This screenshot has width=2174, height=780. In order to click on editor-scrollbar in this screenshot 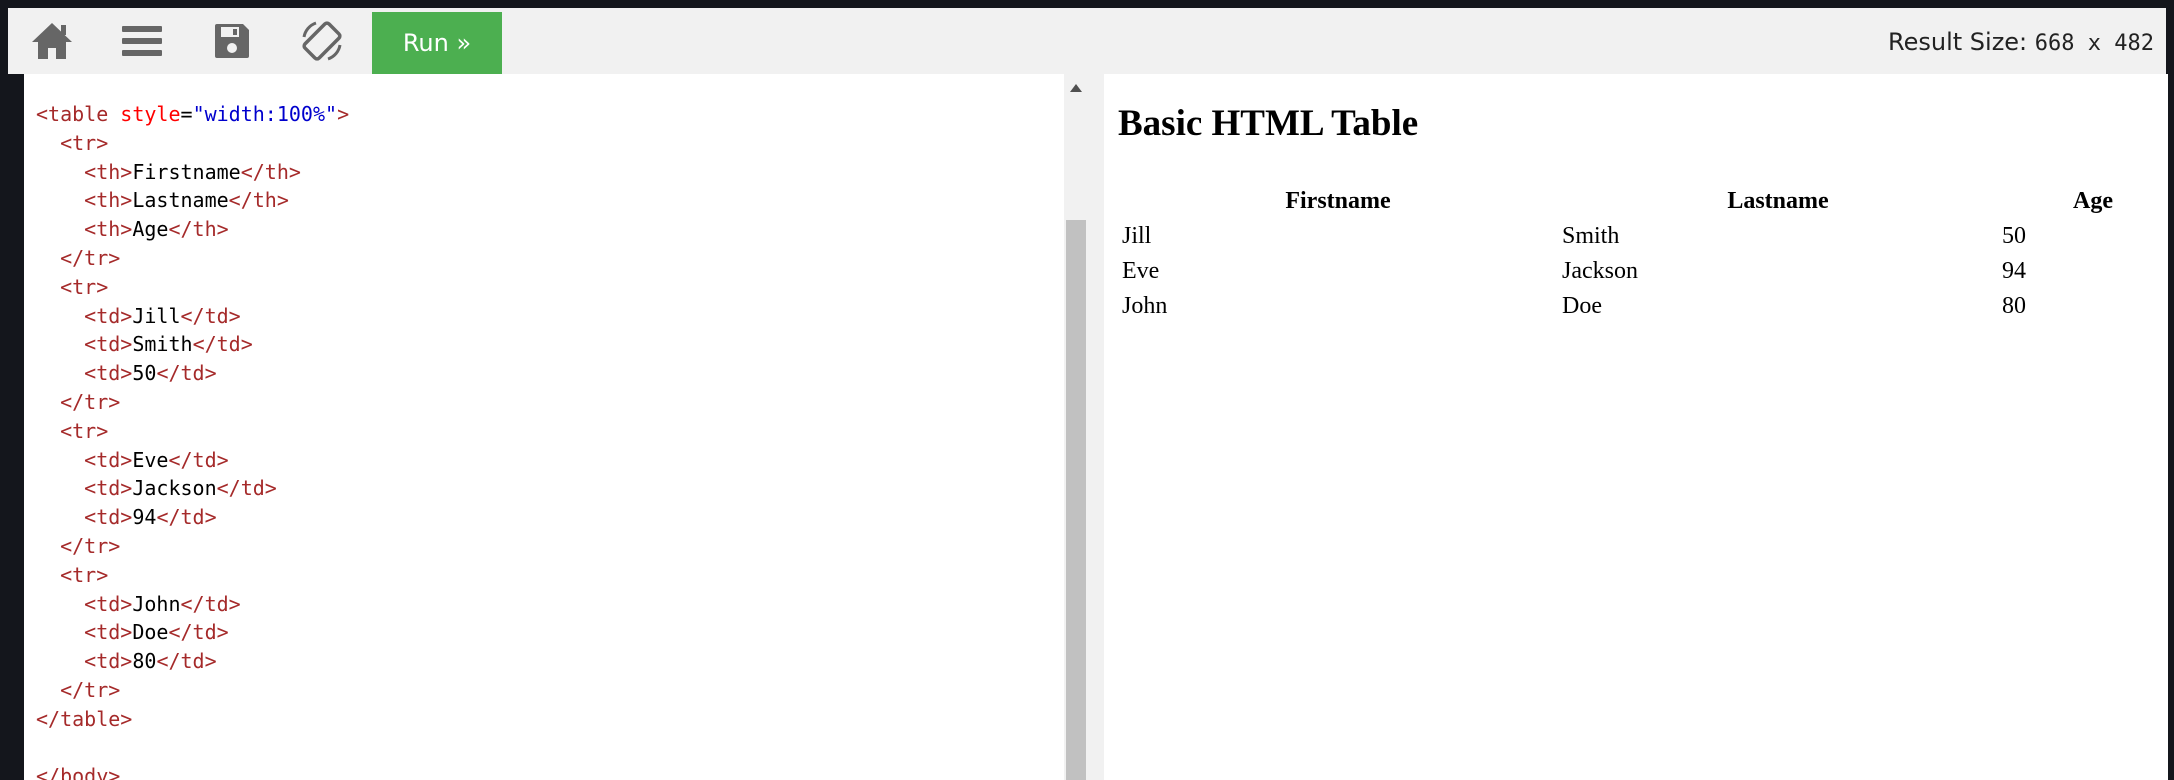, I will do `click(1076, 427)`.